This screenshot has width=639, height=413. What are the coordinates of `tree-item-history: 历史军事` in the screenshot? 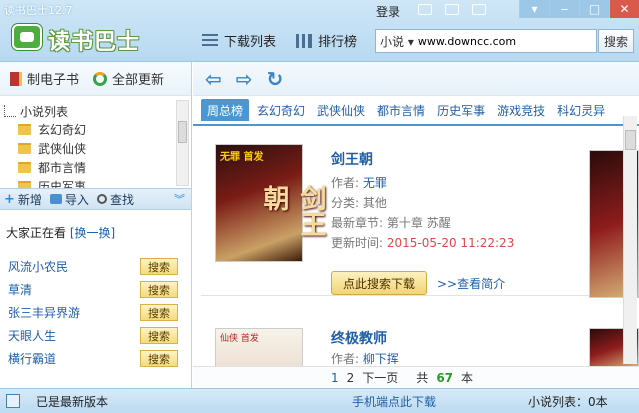 It's located at (95, 182).